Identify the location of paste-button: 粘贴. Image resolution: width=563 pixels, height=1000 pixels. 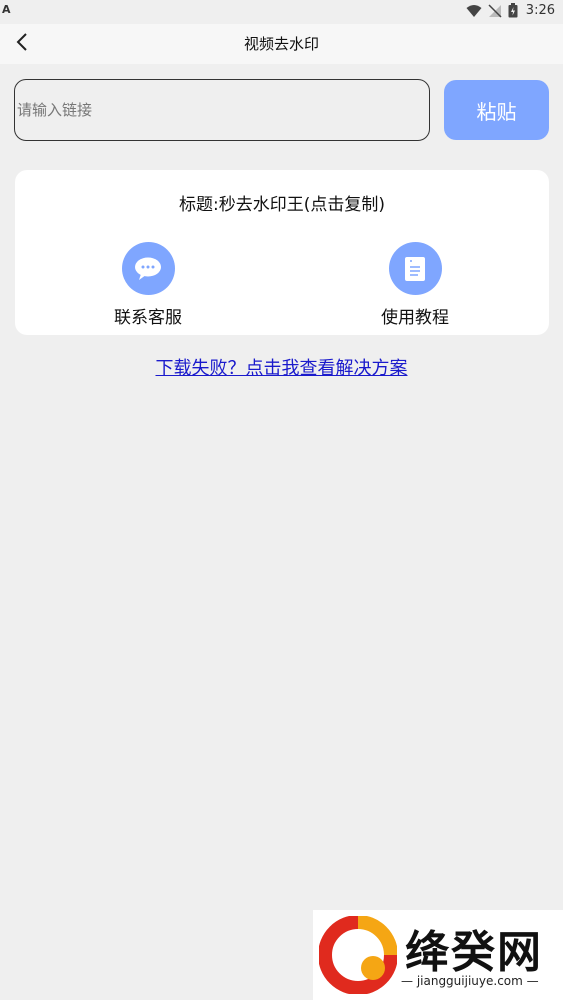
(496, 110).